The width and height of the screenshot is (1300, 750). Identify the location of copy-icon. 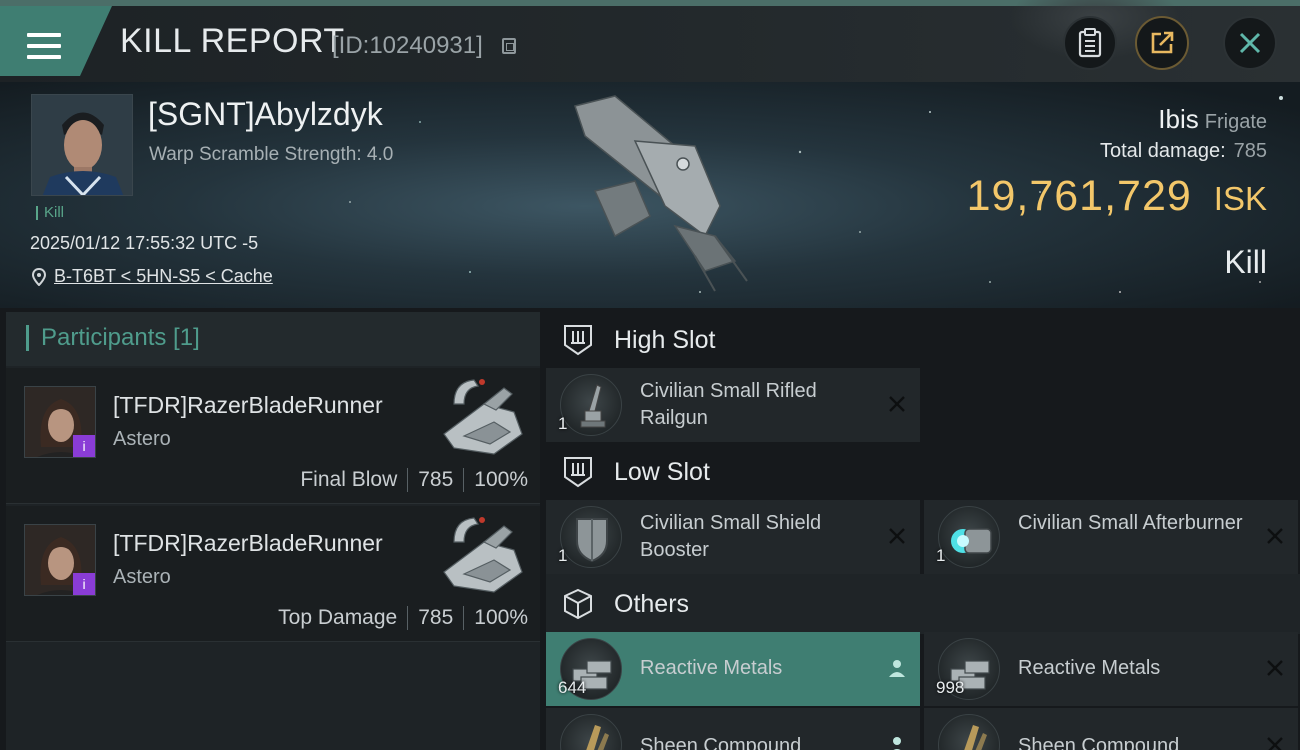
(509, 46).